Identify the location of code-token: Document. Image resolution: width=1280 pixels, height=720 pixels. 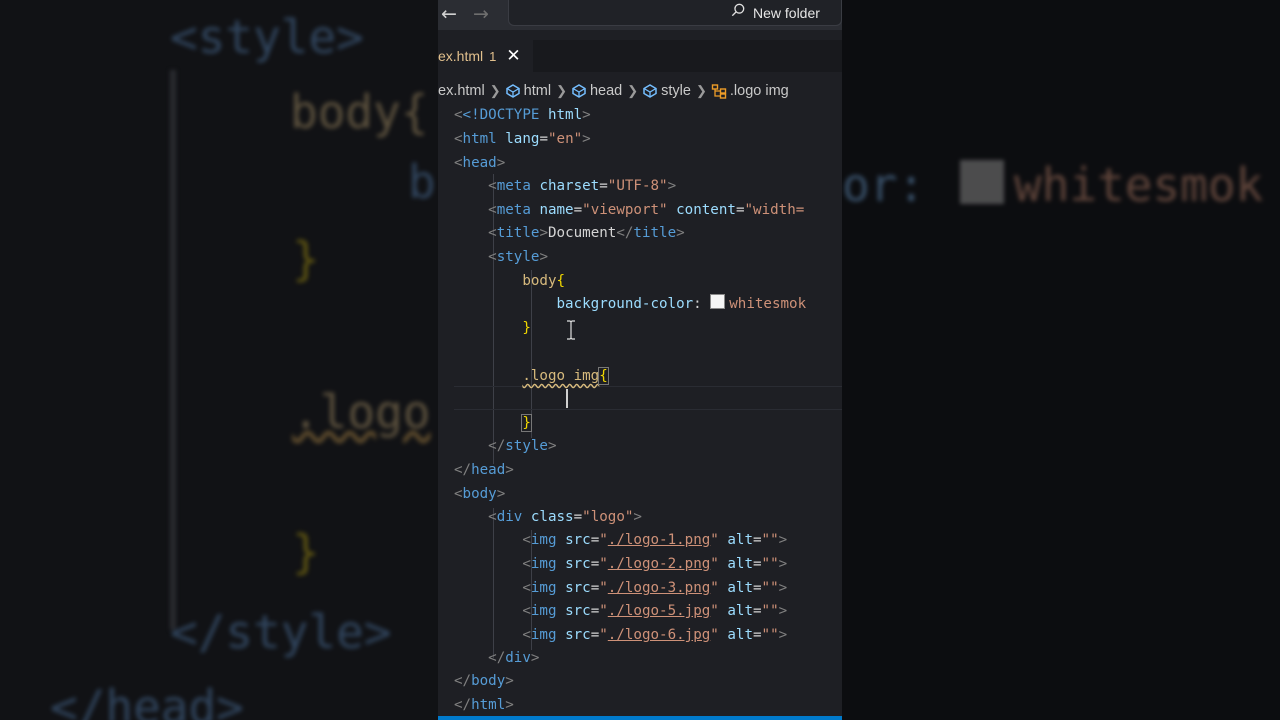
(582, 233).